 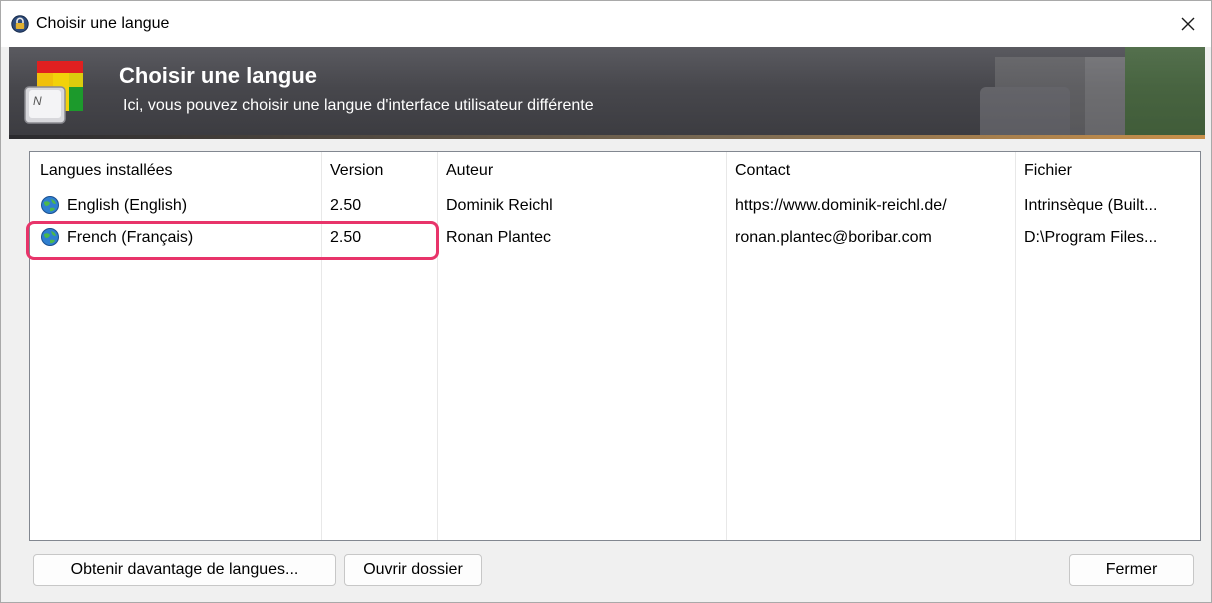 I want to click on language-author: Ronan Plantec, so click(x=498, y=237).